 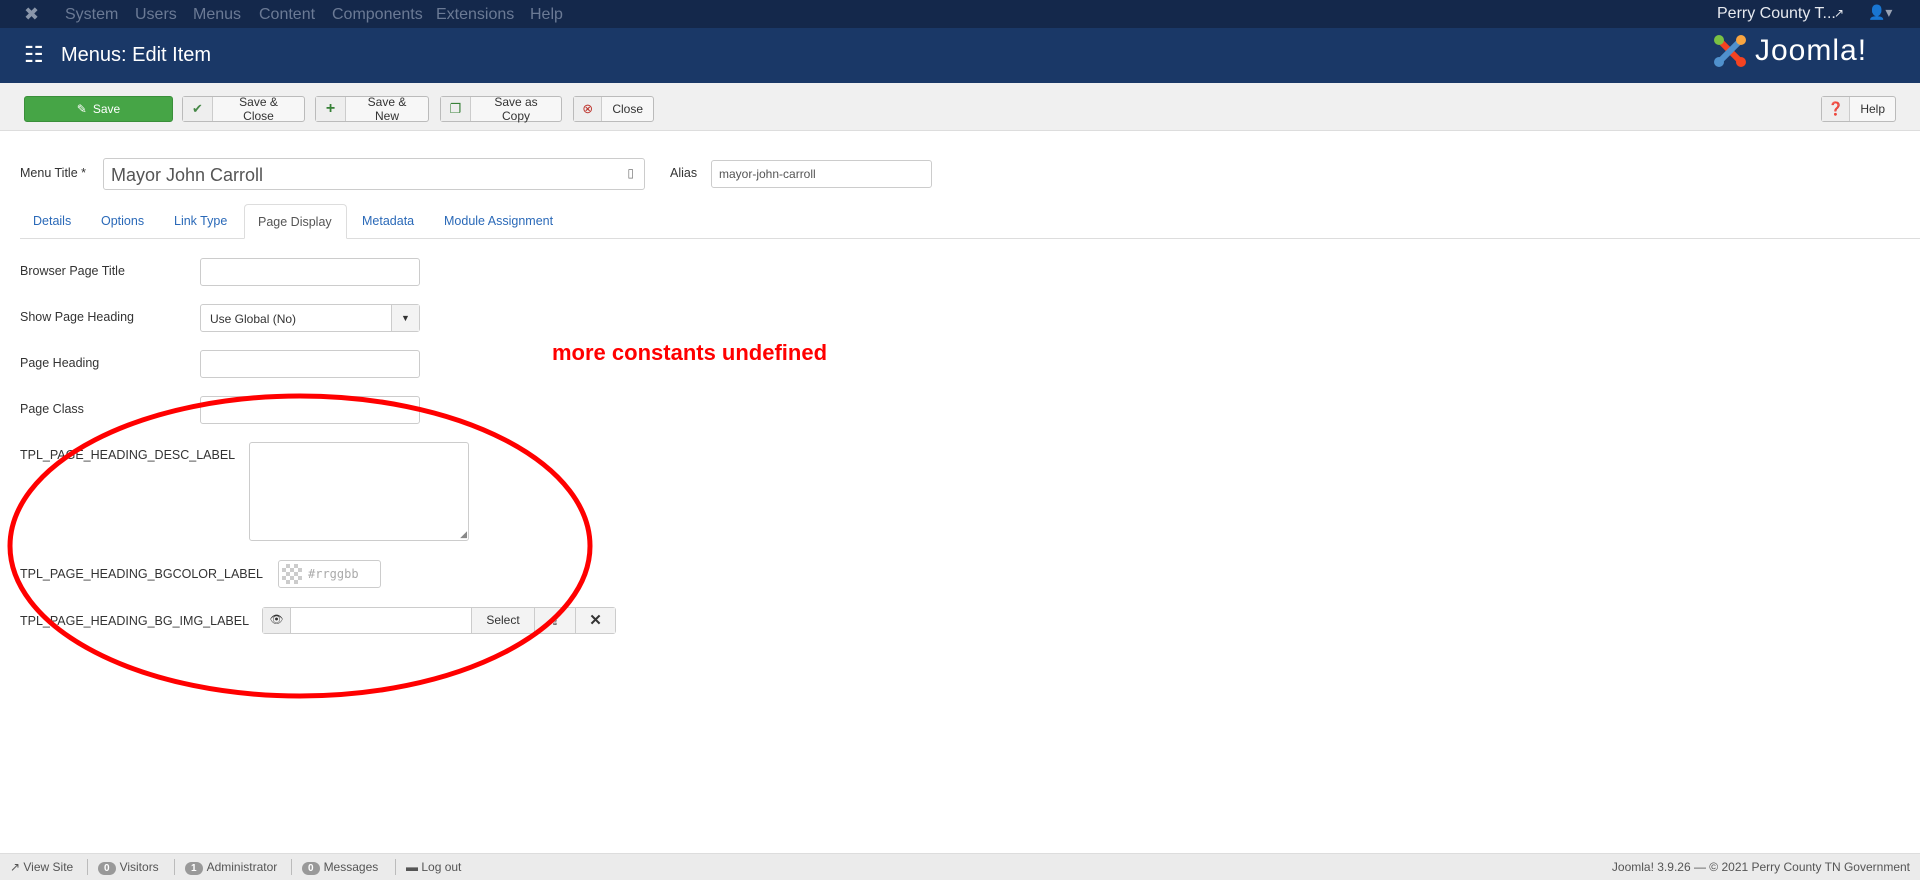 What do you see at coordinates (630, 173) in the screenshot?
I see `password-manager-icon: ▯` at bounding box center [630, 173].